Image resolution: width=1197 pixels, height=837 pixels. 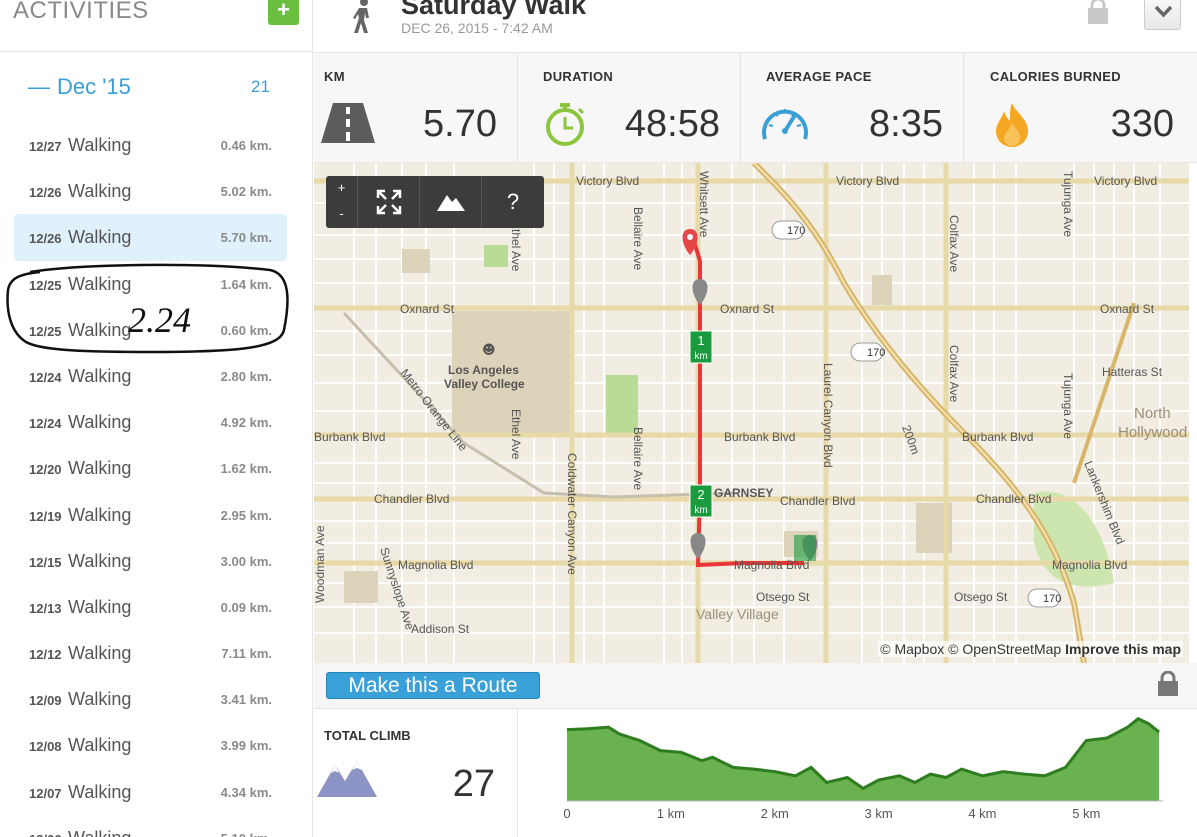 I want to click on improve-map-link: Improve this map, so click(x=1123, y=649).